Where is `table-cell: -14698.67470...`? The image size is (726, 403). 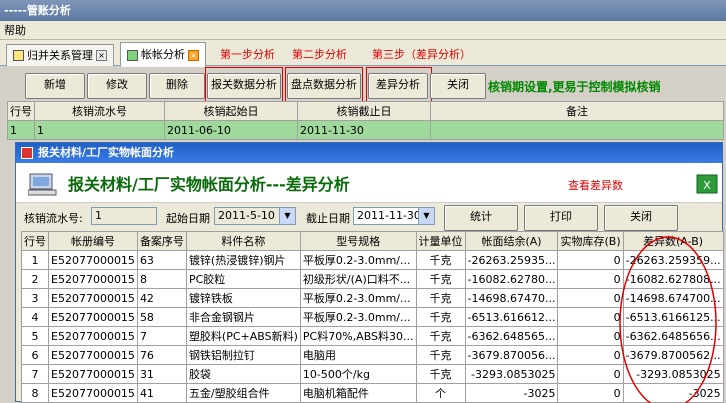
table-cell: -14698.67470... is located at coordinates (511, 298).